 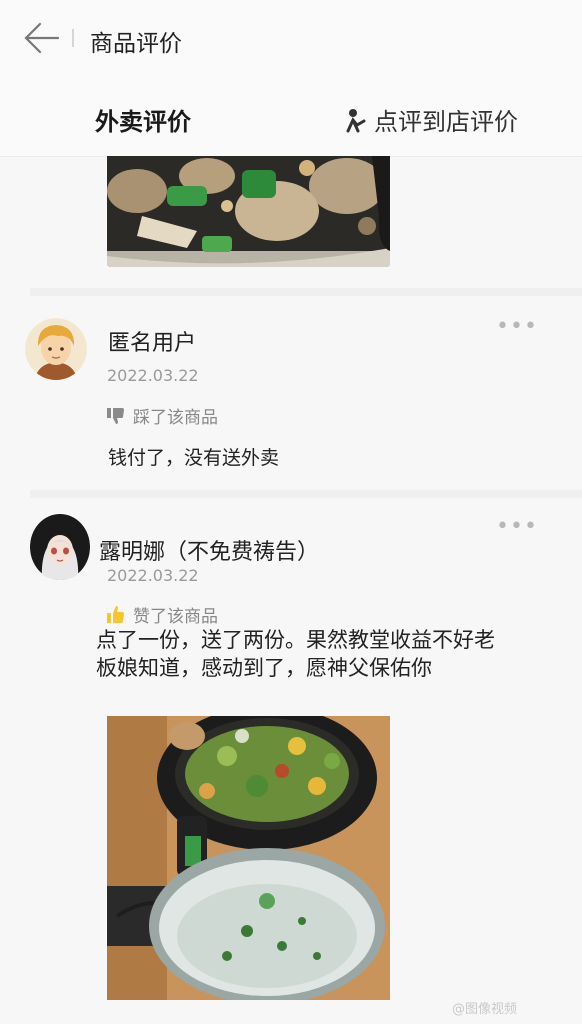 What do you see at coordinates (356, 120) in the screenshot?
I see `dianping-person-icon` at bounding box center [356, 120].